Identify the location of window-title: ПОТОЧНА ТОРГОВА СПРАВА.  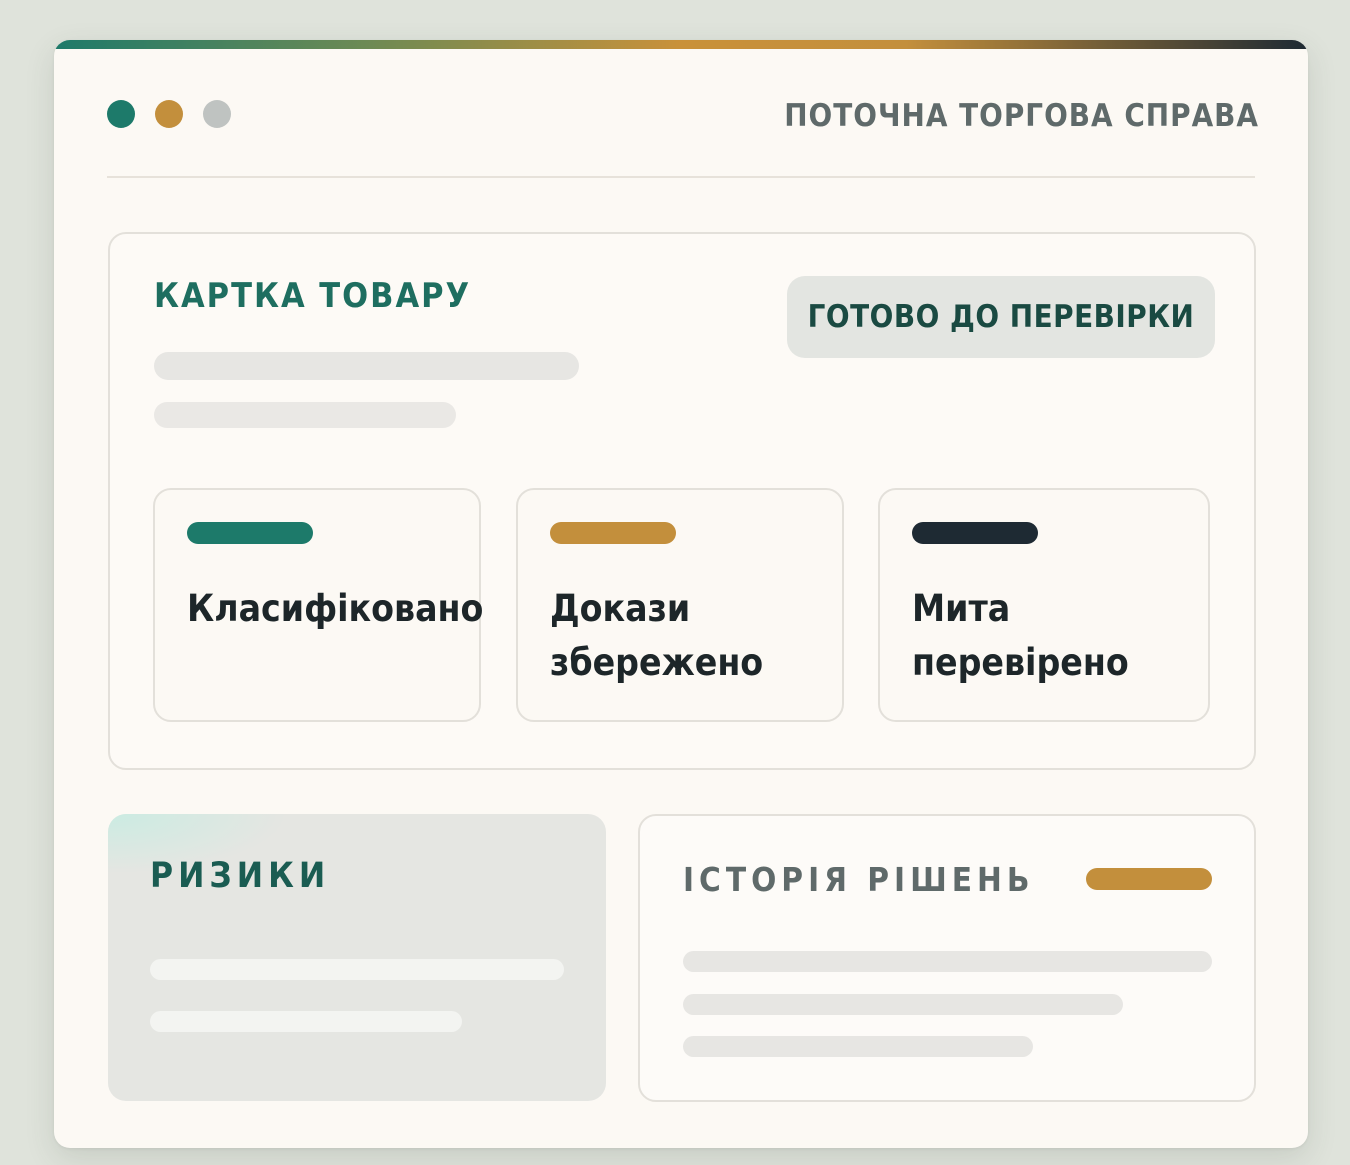
(1021, 116).